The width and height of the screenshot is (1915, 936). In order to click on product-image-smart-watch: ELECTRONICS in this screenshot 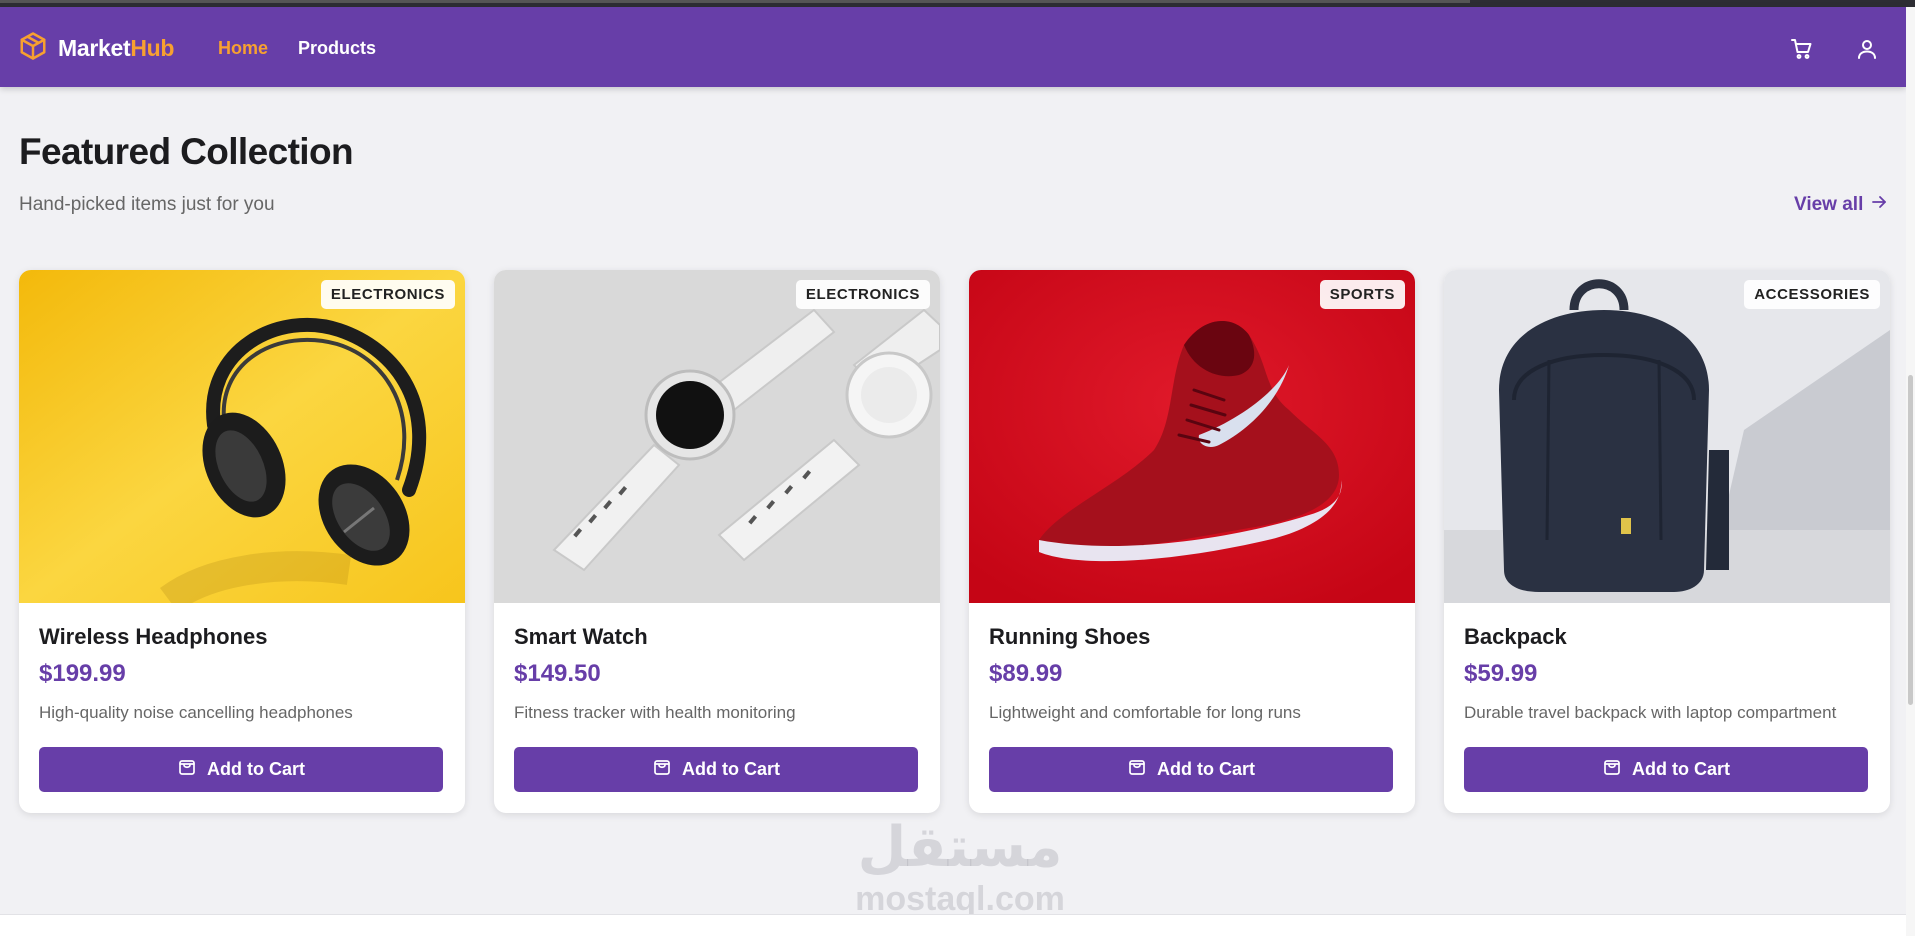, I will do `click(717, 436)`.